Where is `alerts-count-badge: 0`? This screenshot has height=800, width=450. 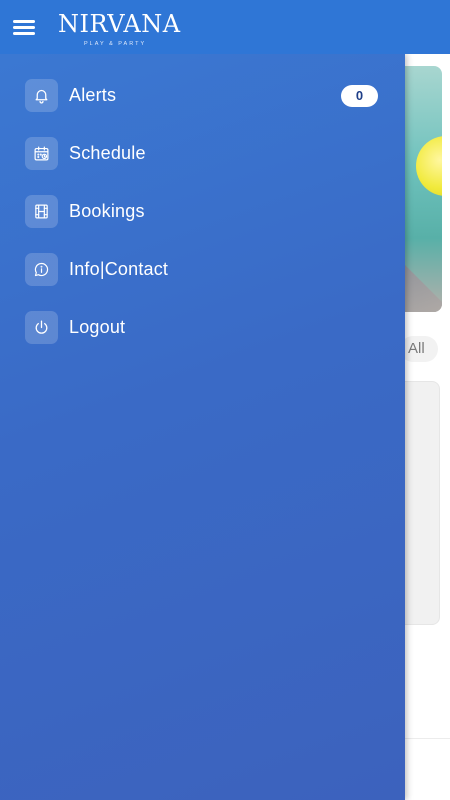
alerts-count-badge: 0 is located at coordinates (359, 96).